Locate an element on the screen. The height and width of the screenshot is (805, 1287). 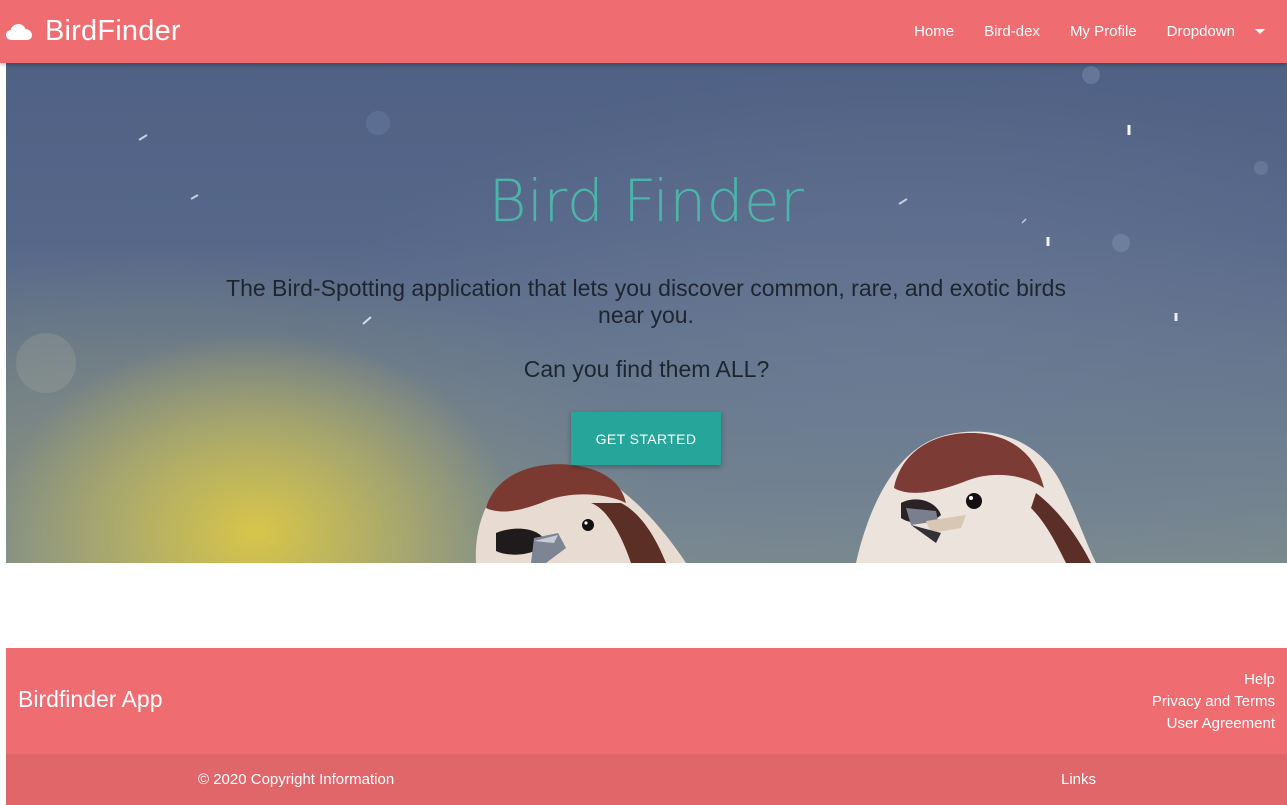
nav-bird-dex-link: Bird-dex is located at coordinates (1012, 31).